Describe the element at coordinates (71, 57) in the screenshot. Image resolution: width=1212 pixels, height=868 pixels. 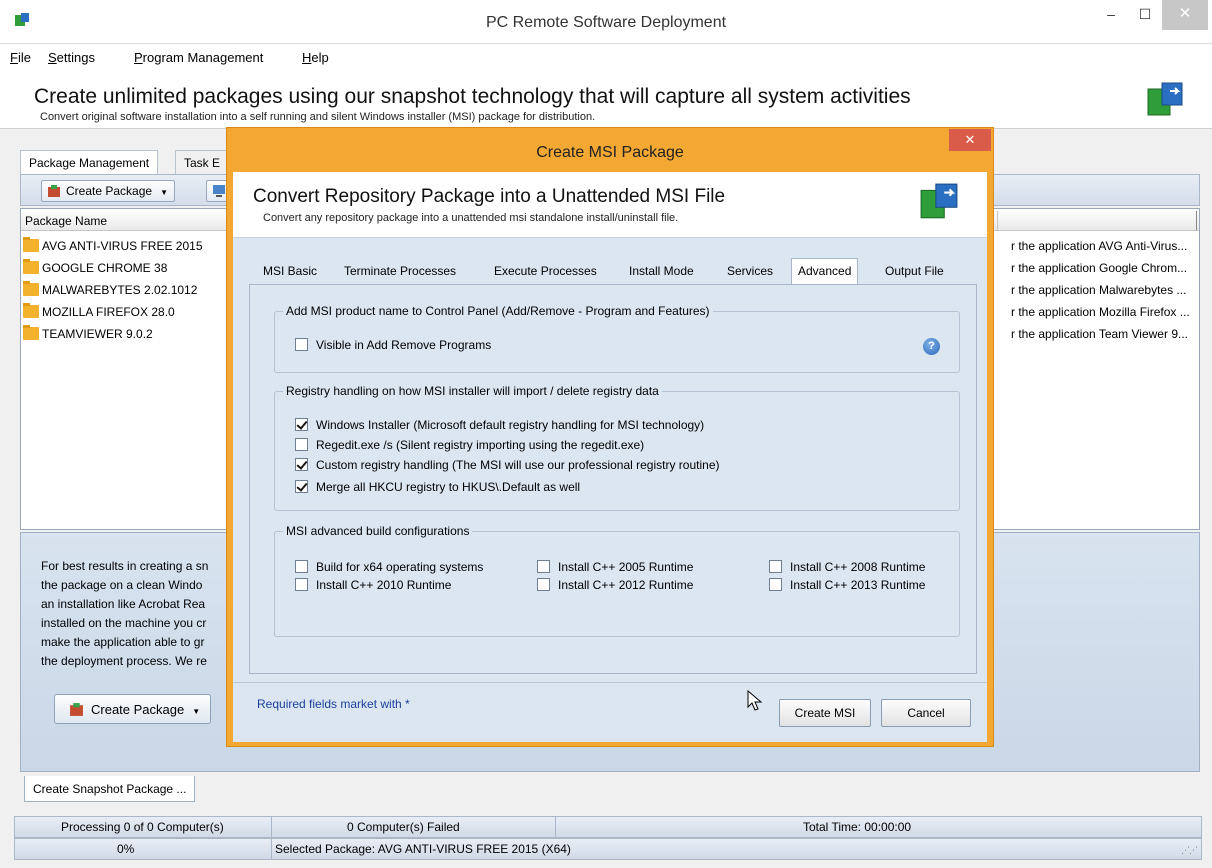
I see `menu-settings: Settings` at that location.